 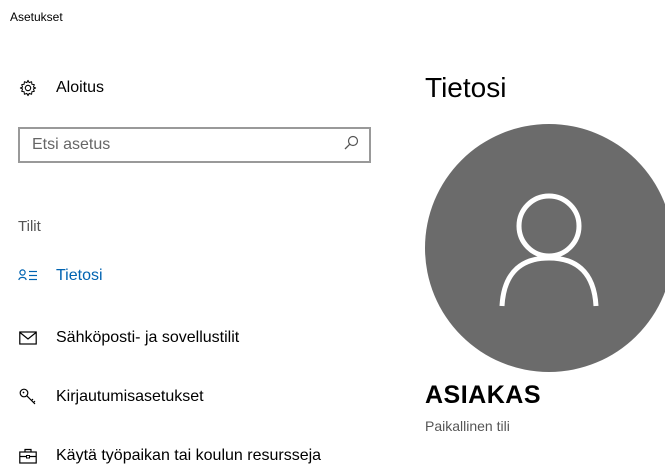 I want to click on sidebar-item-your-info: Tietosi, so click(x=60, y=276).